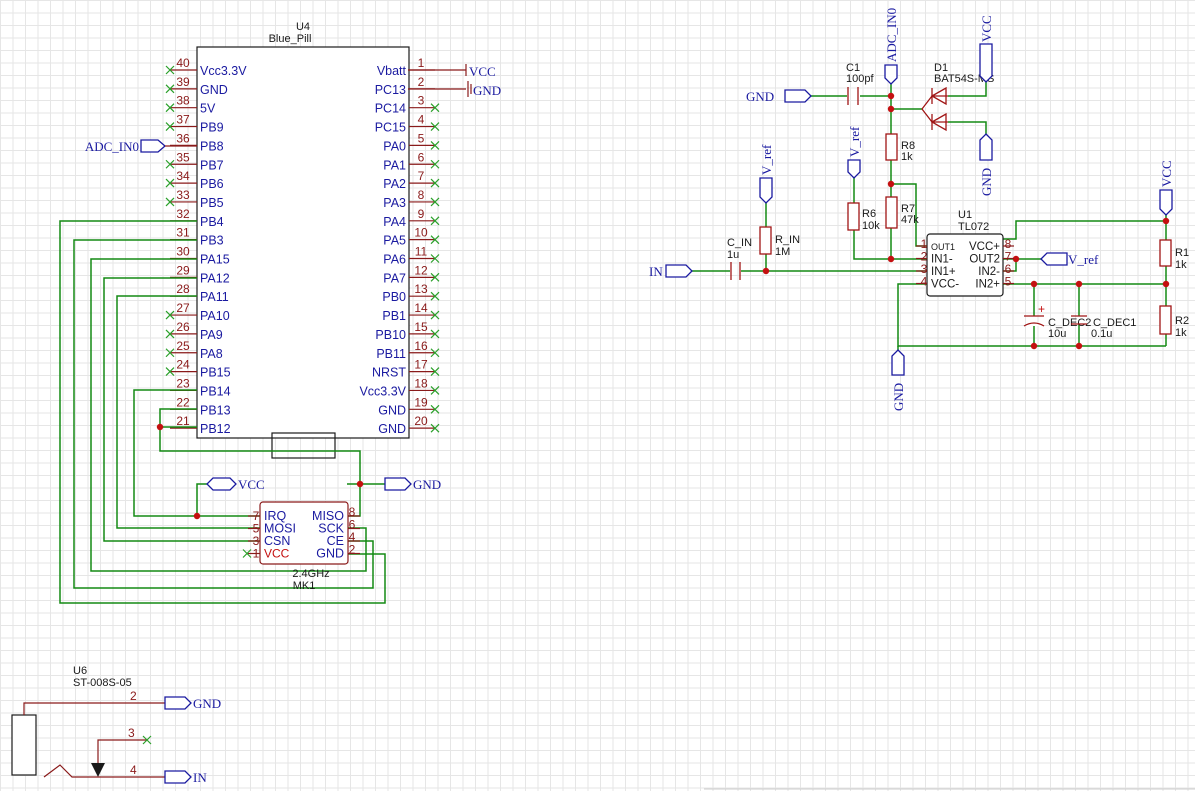 The width and height of the screenshot is (1195, 791). Describe the element at coordinates (221, 484) in the screenshot. I see `vcc-label-mk1-shape` at that location.